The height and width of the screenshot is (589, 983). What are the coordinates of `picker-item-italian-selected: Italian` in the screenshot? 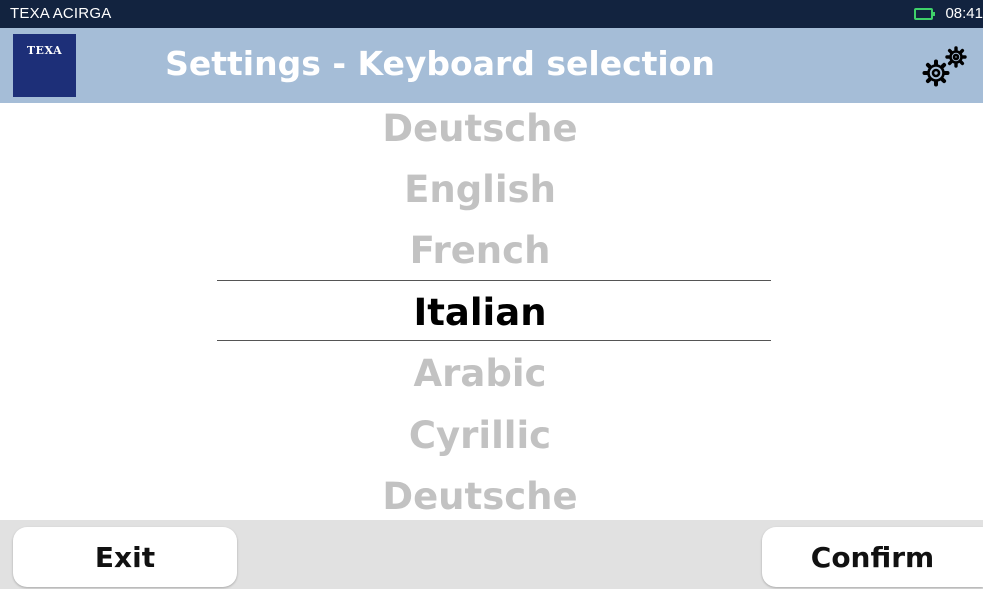 It's located at (480, 313).